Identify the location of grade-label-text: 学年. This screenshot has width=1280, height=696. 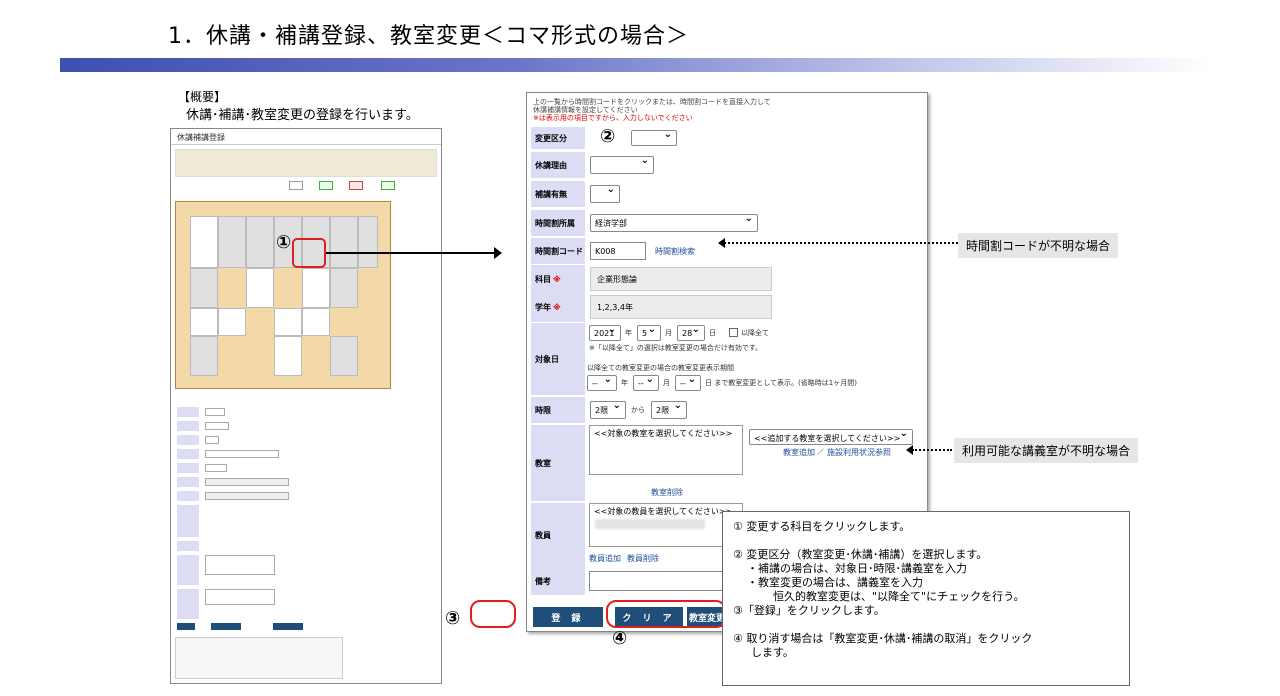
(543, 307).